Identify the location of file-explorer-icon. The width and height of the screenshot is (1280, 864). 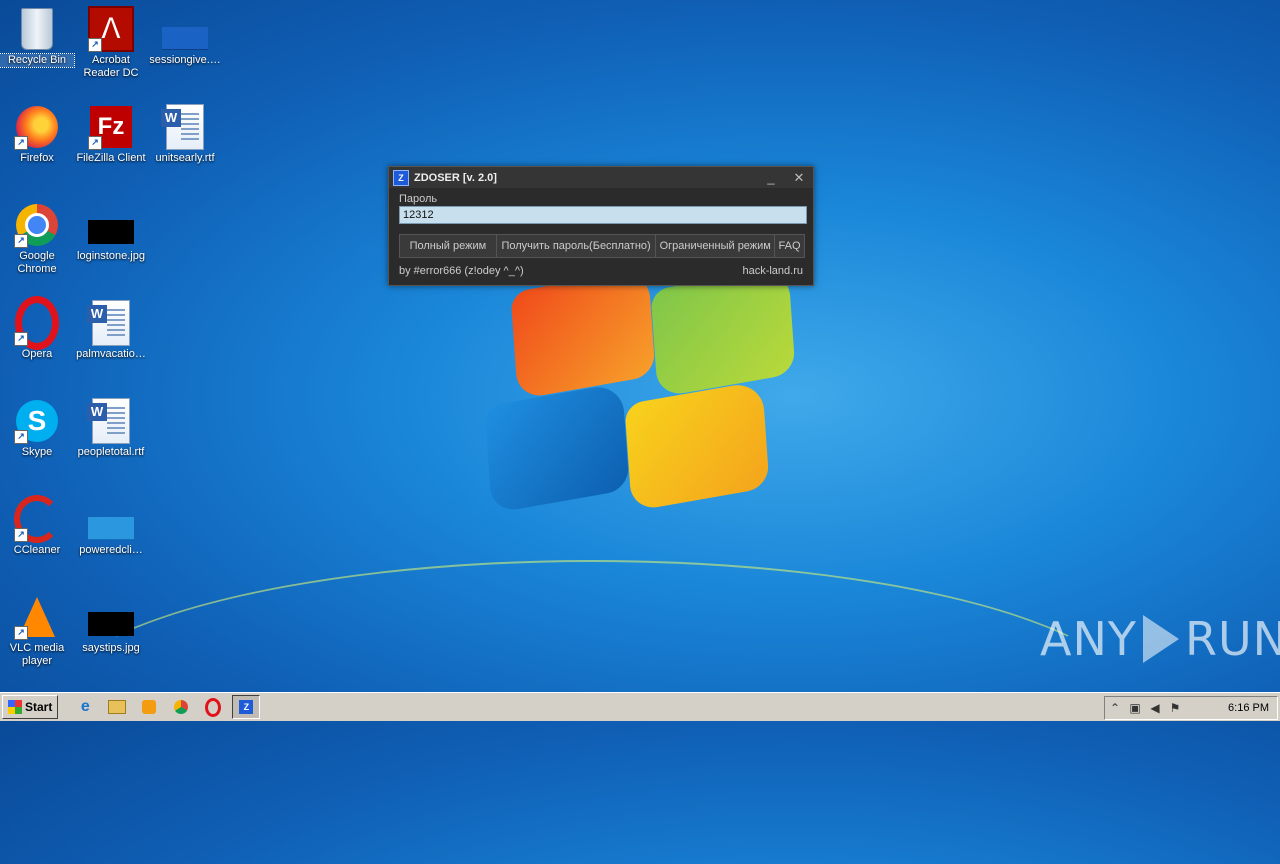
(117, 707).